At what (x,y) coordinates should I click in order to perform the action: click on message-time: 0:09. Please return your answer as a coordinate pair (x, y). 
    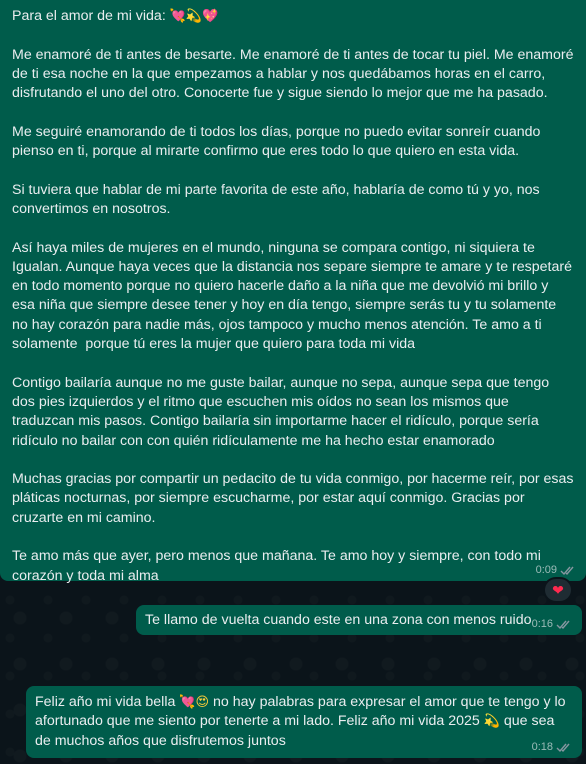
    Looking at the image, I should click on (546, 570).